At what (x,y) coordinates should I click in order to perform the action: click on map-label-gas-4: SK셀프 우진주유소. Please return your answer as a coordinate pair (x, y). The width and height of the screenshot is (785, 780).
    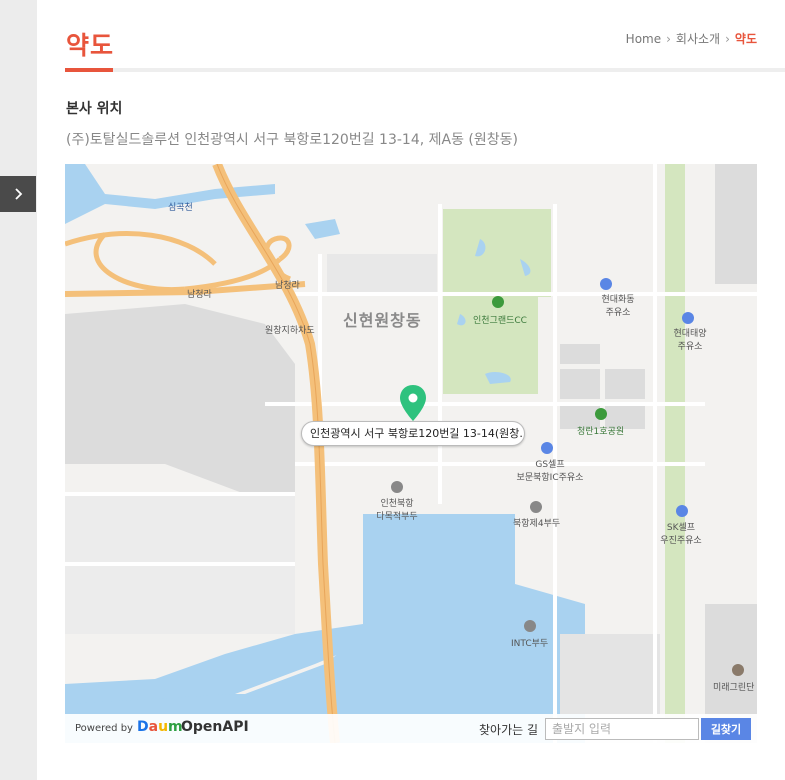
    Looking at the image, I should click on (681, 534).